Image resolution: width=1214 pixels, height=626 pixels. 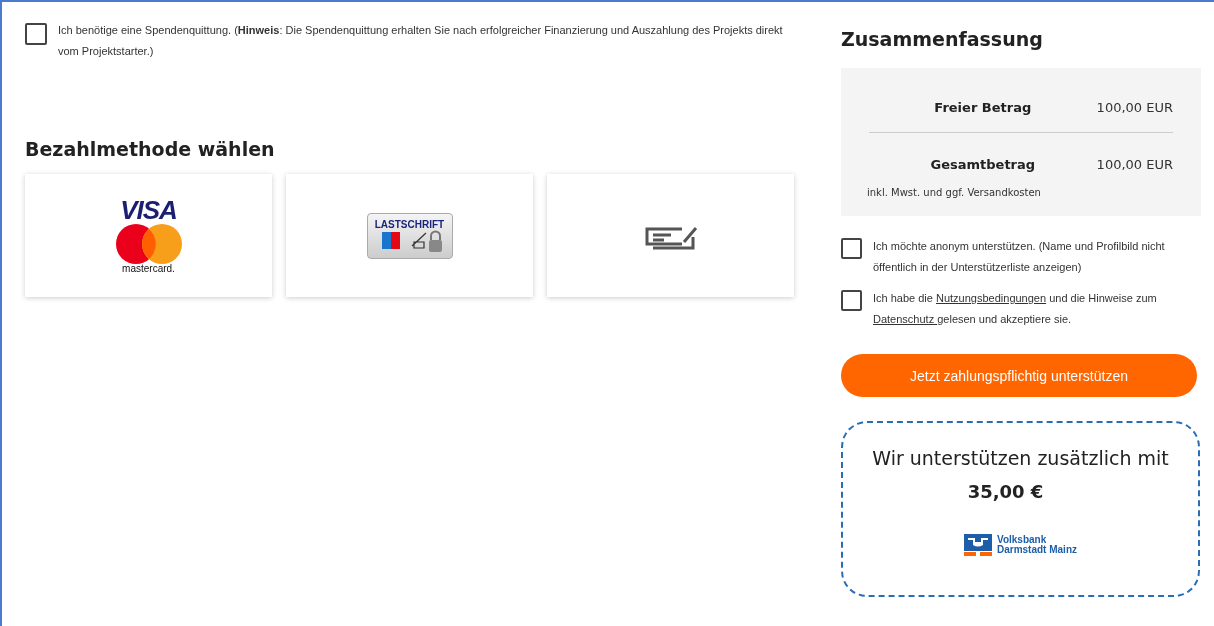 What do you see at coordinates (150, 149) in the screenshot?
I see `section-heading: Bezahlmethode wählen` at bounding box center [150, 149].